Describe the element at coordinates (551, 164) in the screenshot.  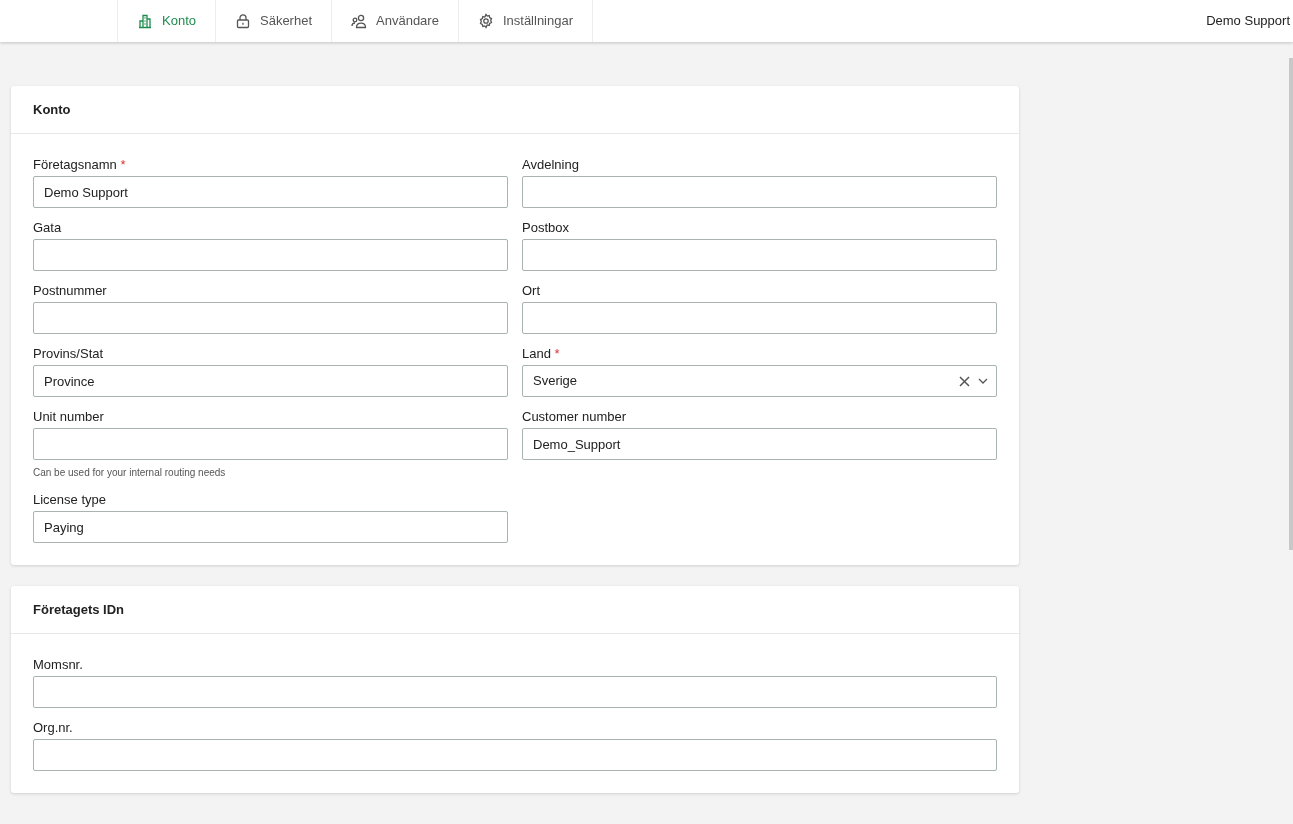
I see `field-label: Avdelning` at that location.